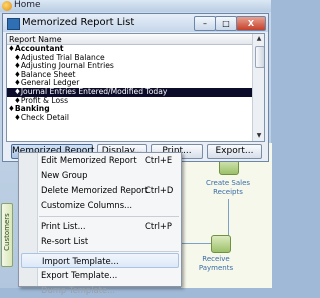 This screenshot has width=320, height=298. What do you see at coordinates (64, 175) in the screenshot?
I see `menu-item-label: New Group` at bounding box center [64, 175].